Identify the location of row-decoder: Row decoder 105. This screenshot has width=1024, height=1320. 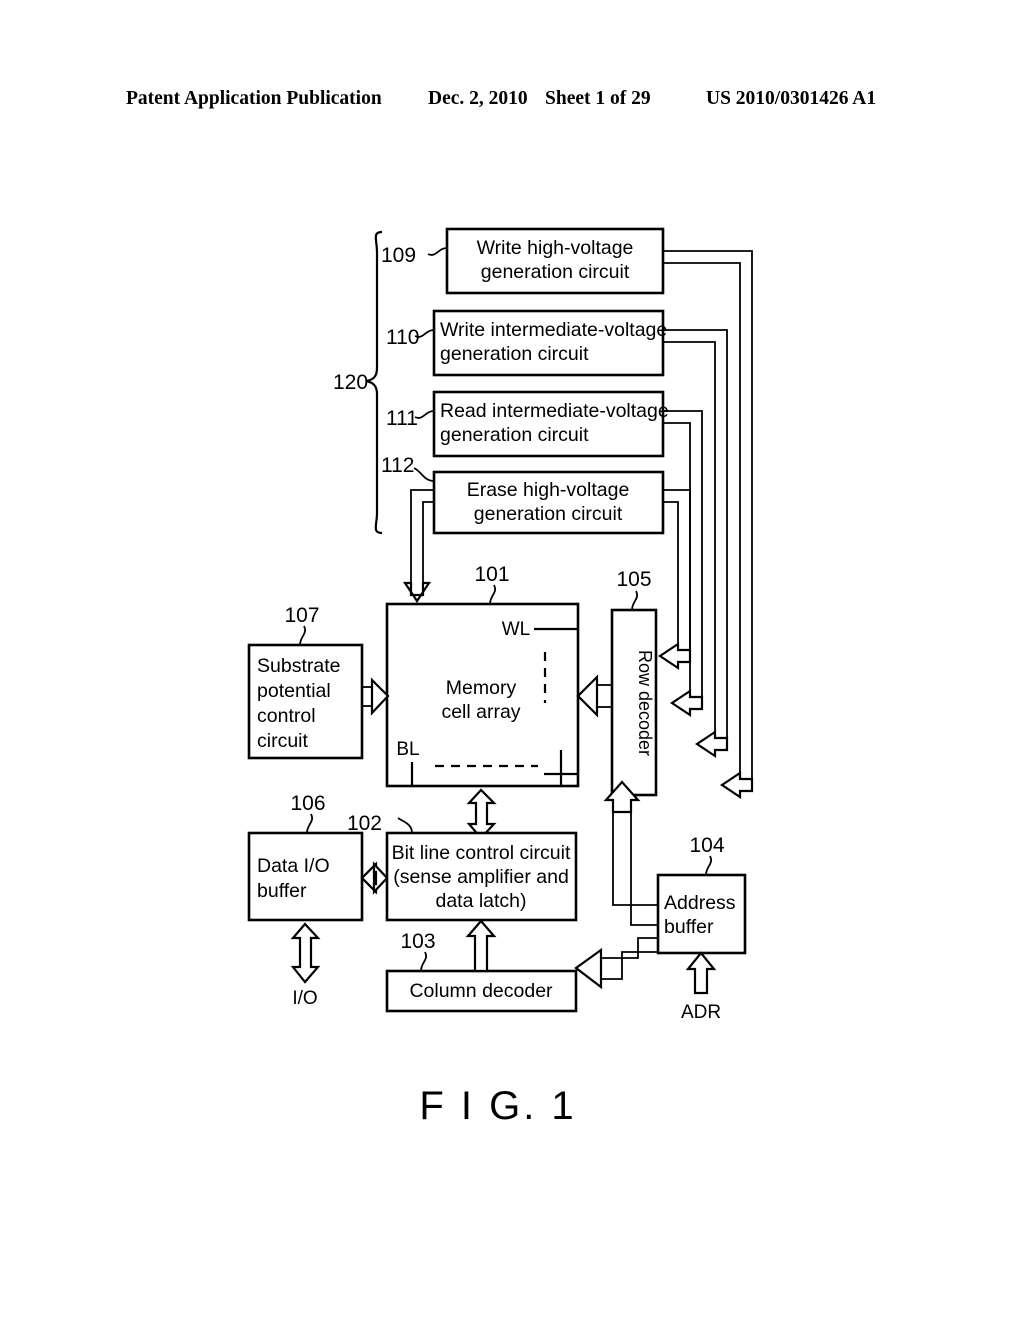
(634, 682).